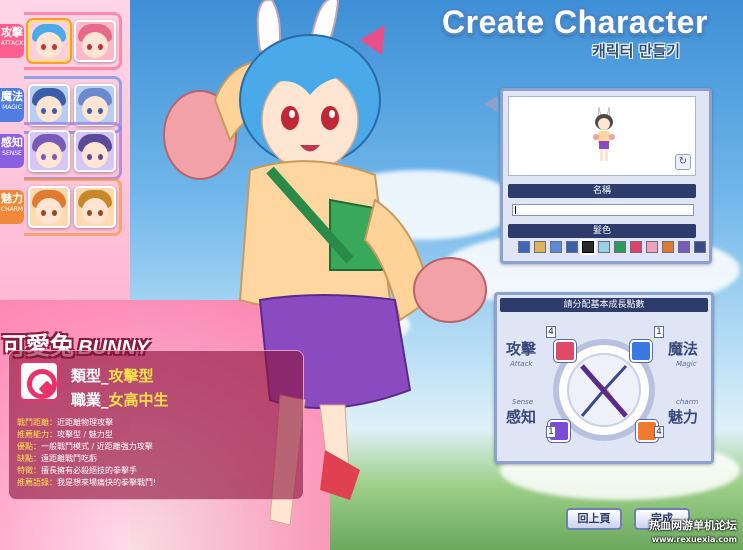 The image size is (743, 550). What do you see at coordinates (37, 482) in the screenshot?
I see `detail-key: 推薦語錄：` at bounding box center [37, 482].